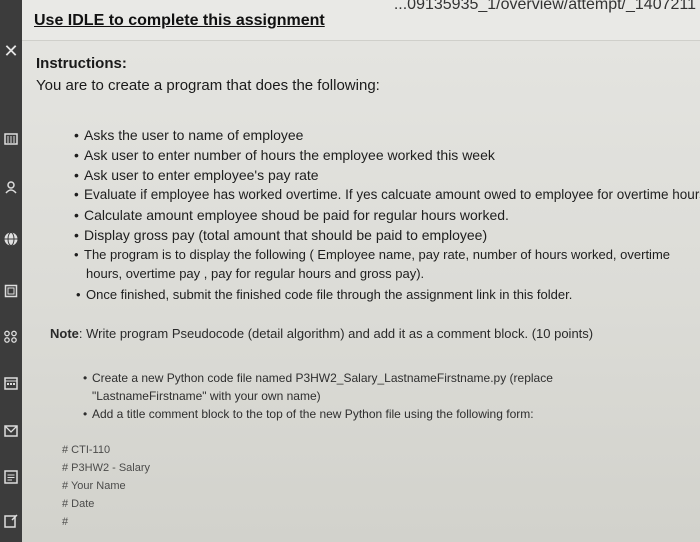 The width and height of the screenshot is (700, 542). I want to click on institution-icon, so click(11, 139).